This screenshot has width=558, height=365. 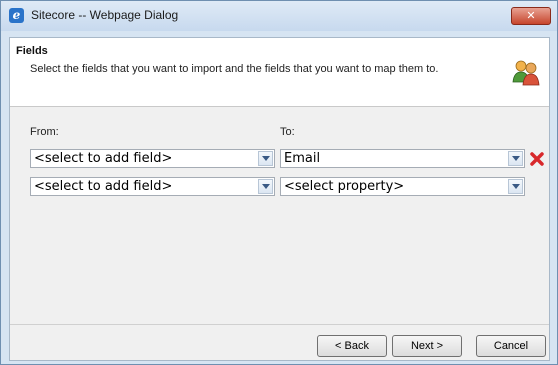 I want to click on to-label: To:, so click(x=287, y=132).